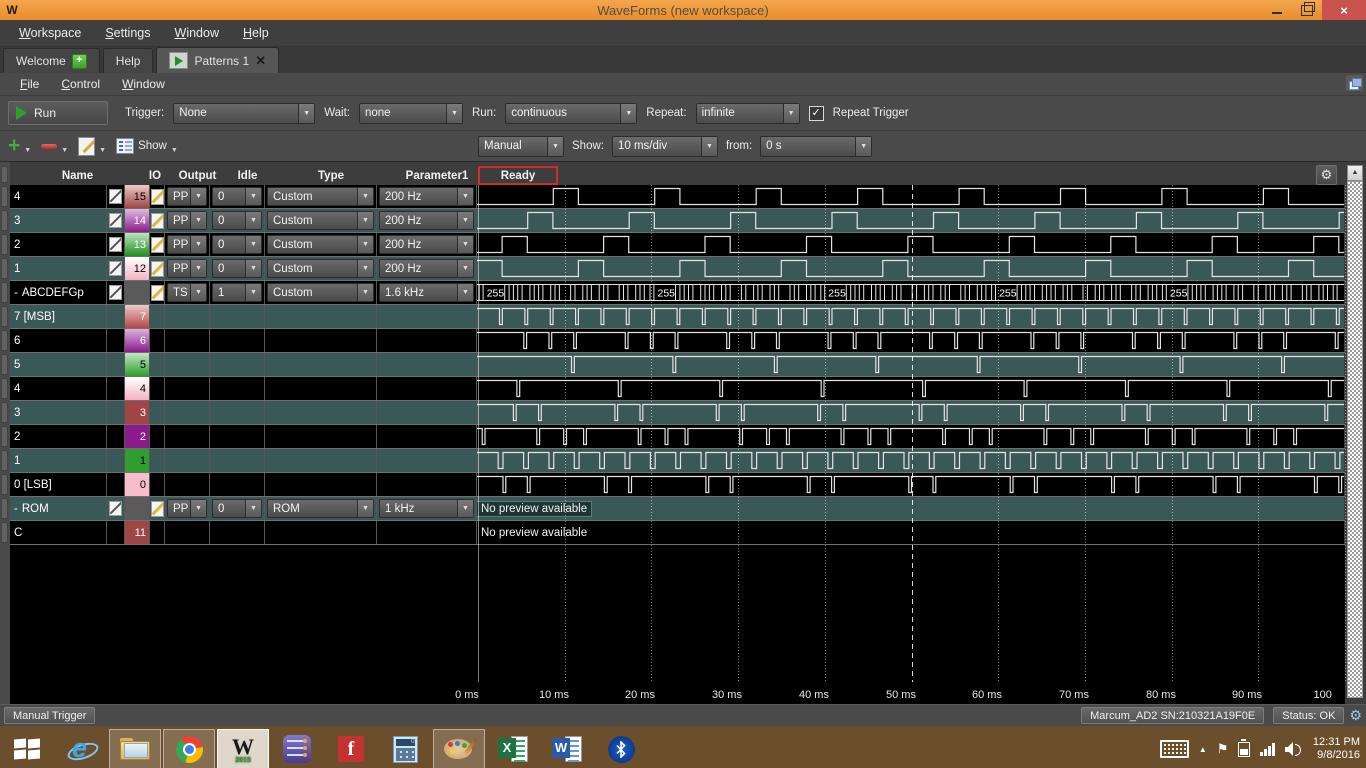 The height and width of the screenshot is (768, 1366). I want to click on taskbar-item-adept, so click(297, 748).